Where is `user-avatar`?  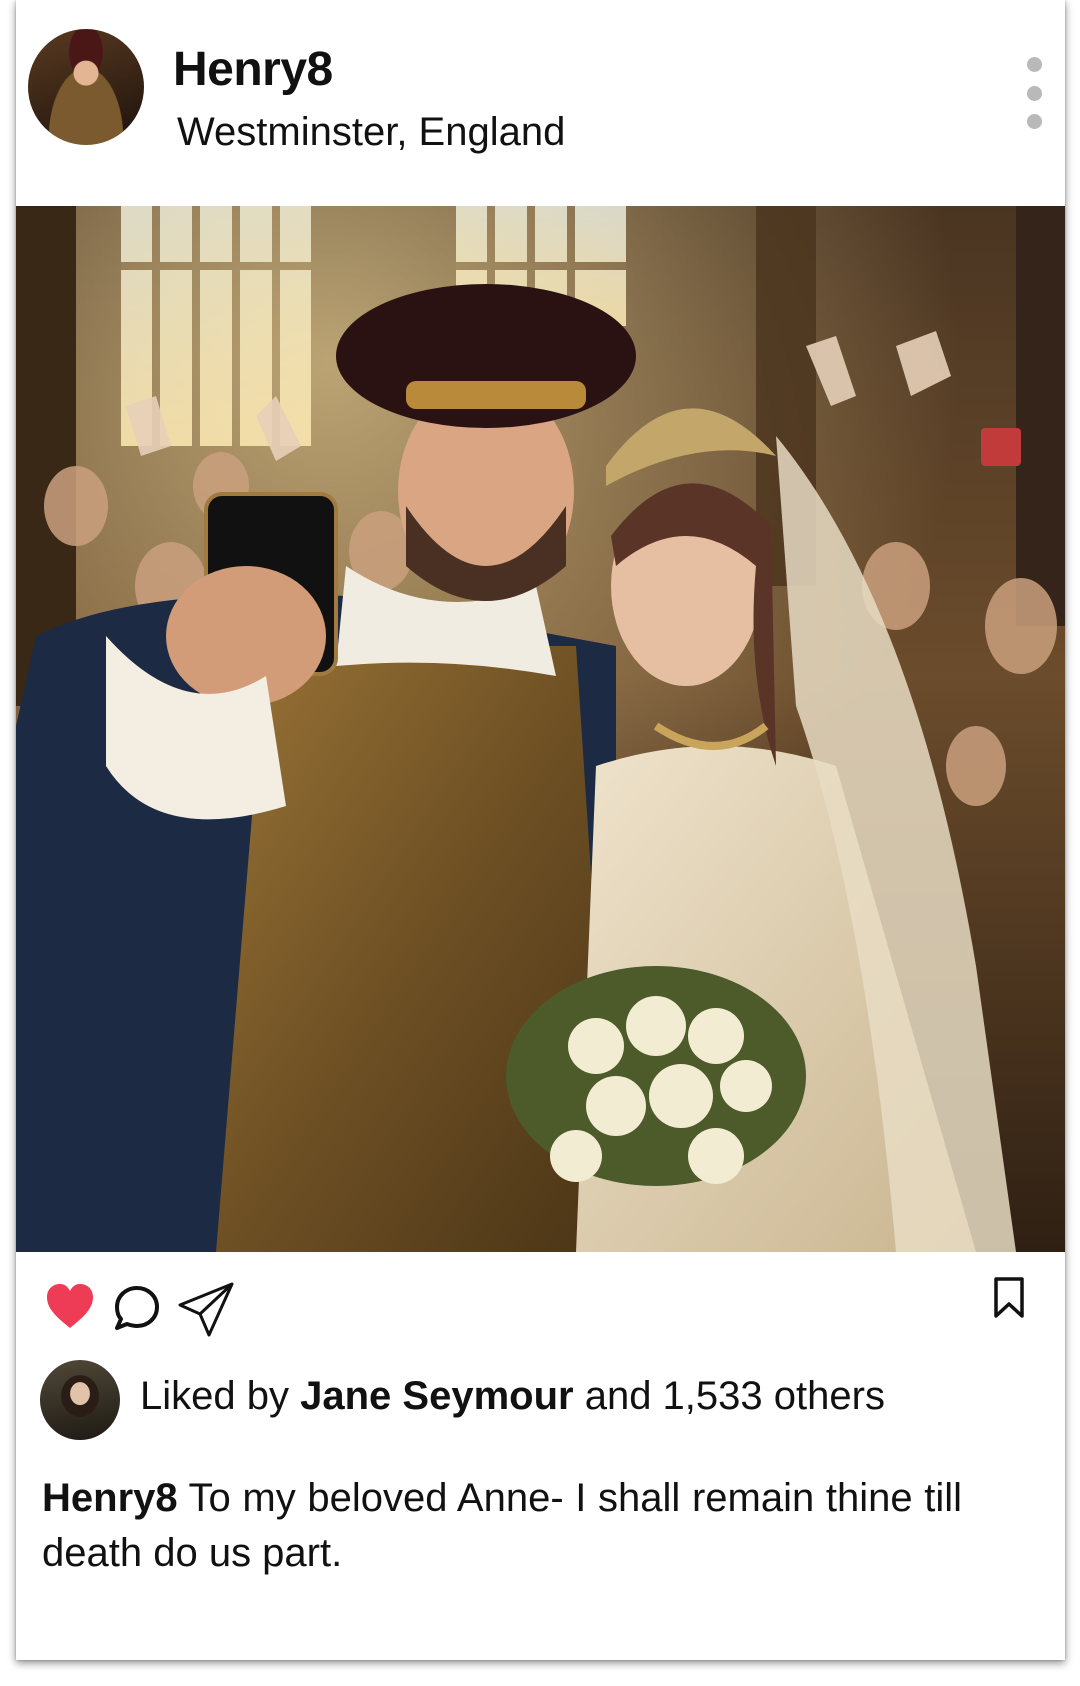 user-avatar is located at coordinates (86, 87).